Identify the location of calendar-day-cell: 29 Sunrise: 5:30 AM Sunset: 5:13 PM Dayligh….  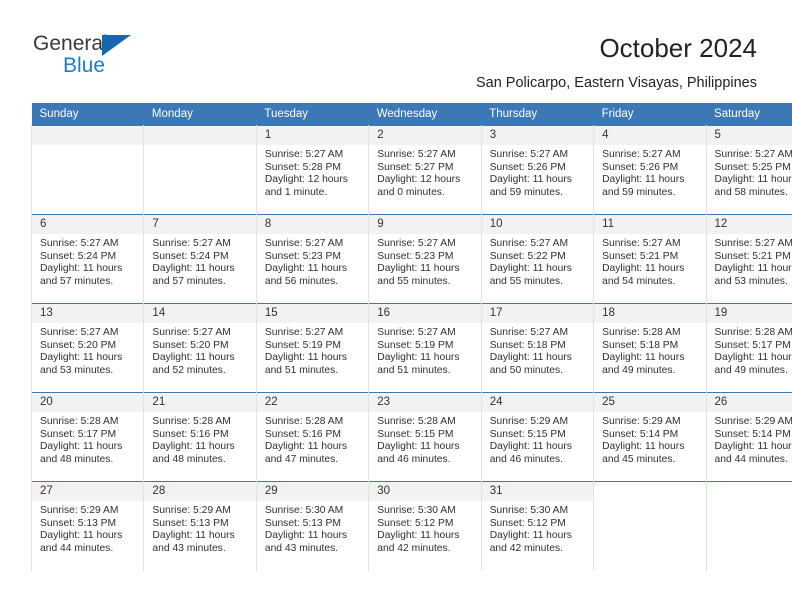
(312, 526).